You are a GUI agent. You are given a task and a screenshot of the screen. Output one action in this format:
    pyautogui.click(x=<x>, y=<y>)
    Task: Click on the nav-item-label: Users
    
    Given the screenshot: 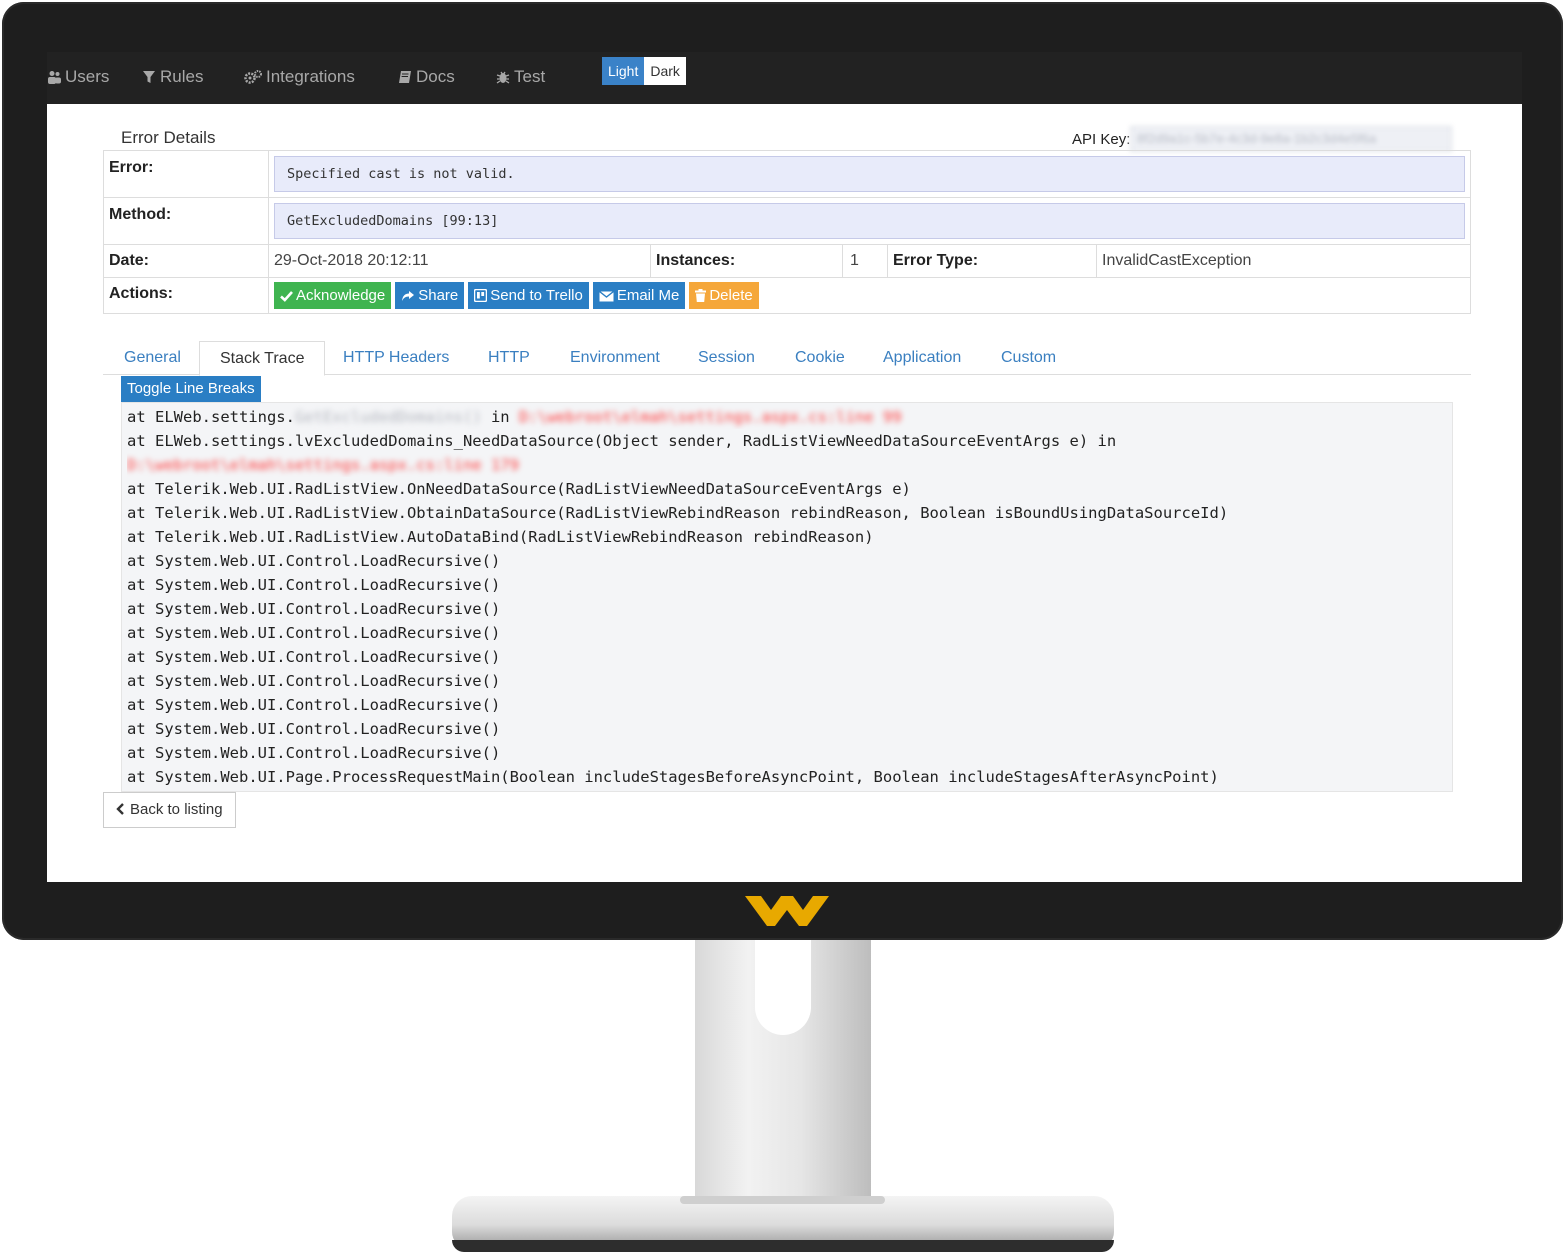 What is the action you would take?
    pyautogui.click(x=87, y=76)
    